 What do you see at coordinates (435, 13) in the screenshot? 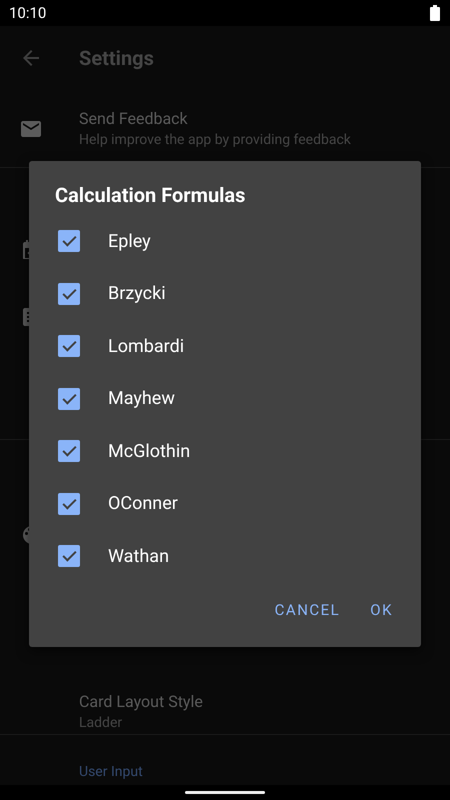
I see `battery-icon` at bounding box center [435, 13].